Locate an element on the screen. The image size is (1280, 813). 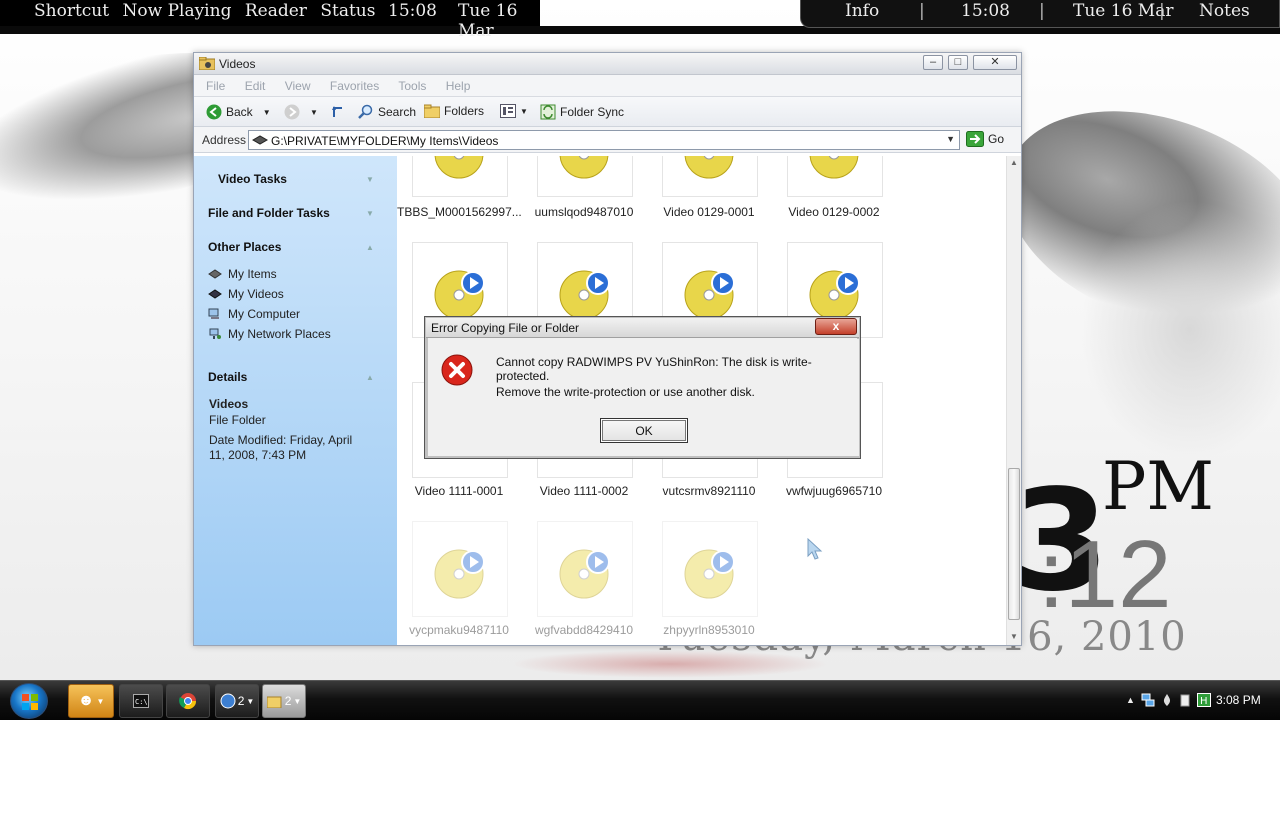
volume-icon is located at coordinates (1167, 700).